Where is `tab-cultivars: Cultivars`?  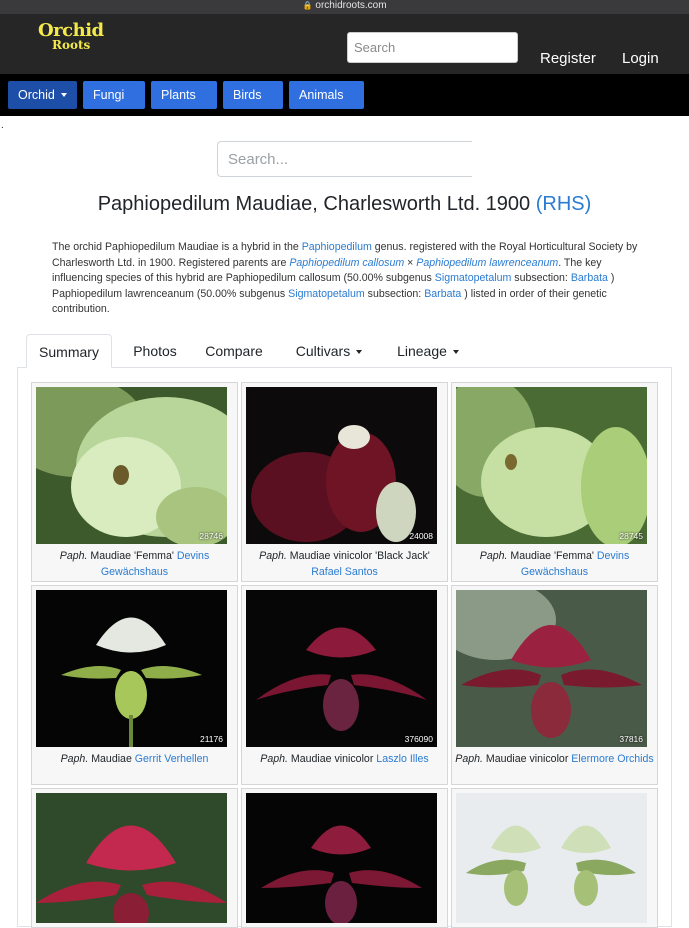 tab-cultivars: Cultivars is located at coordinates (329, 351).